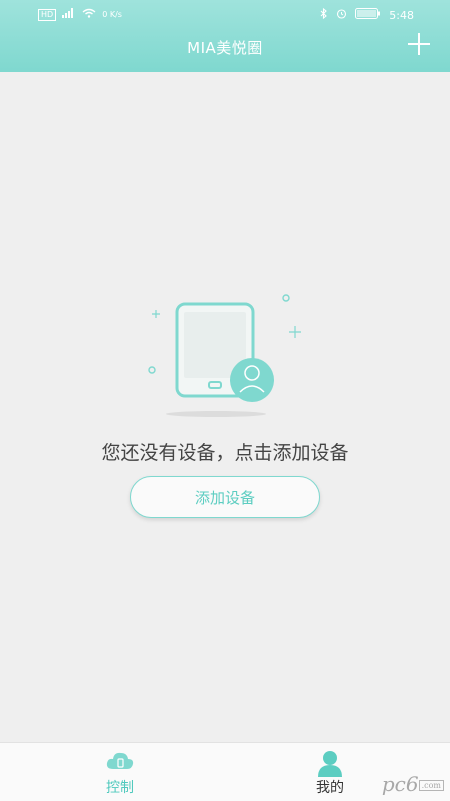  Describe the element at coordinates (225, 48) in the screenshot. I see `page-title: MIA美悦圈` at that location.